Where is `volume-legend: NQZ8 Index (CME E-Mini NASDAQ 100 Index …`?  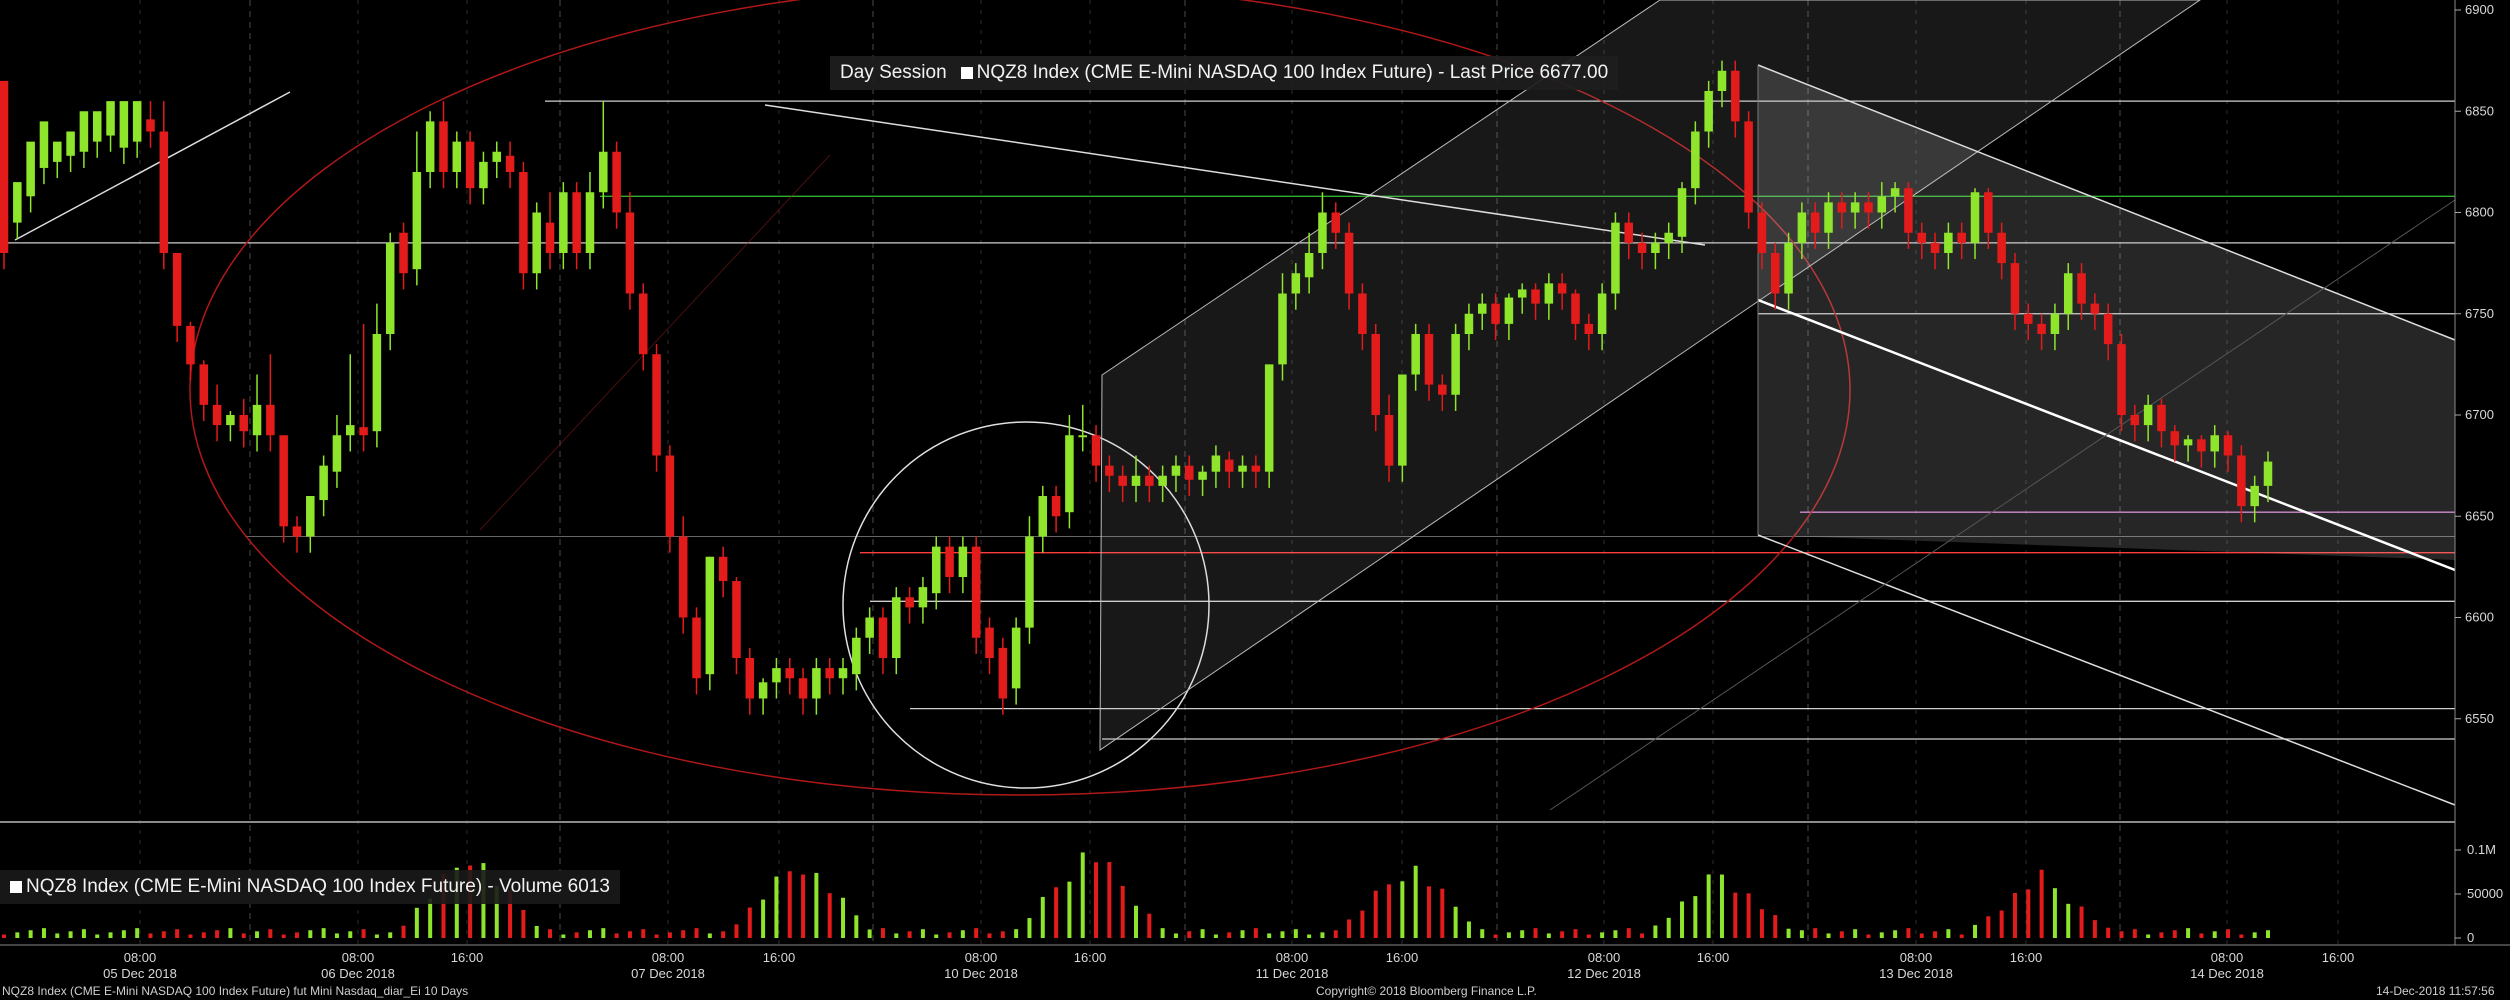
volume-legend: NQZ8 Index (CME E-Mini NASDAQ 100 Index … is located at coordinates (310, 887).